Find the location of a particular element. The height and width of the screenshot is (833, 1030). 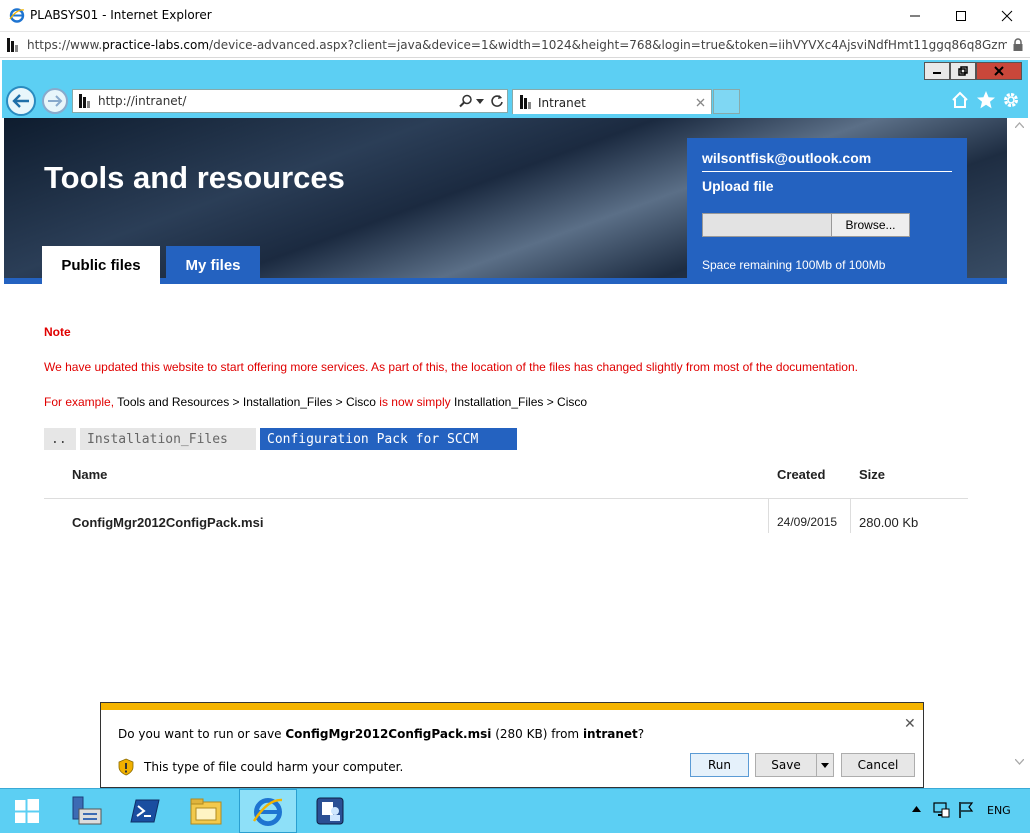

close-icon: ✕ is located at coordinates (910, 723).